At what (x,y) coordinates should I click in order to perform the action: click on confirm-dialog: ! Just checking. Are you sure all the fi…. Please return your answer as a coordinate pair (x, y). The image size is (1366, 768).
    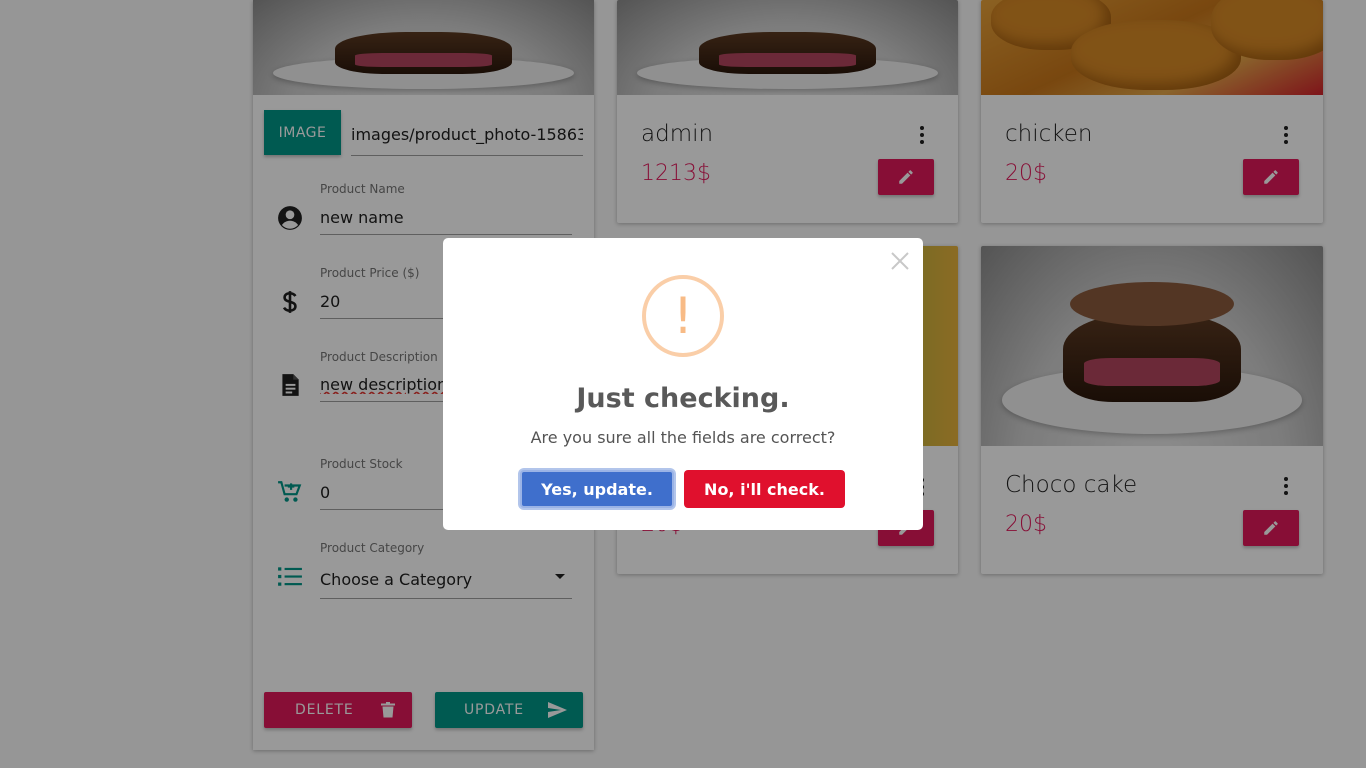
    Looking at the image, I should click on (683, 384).